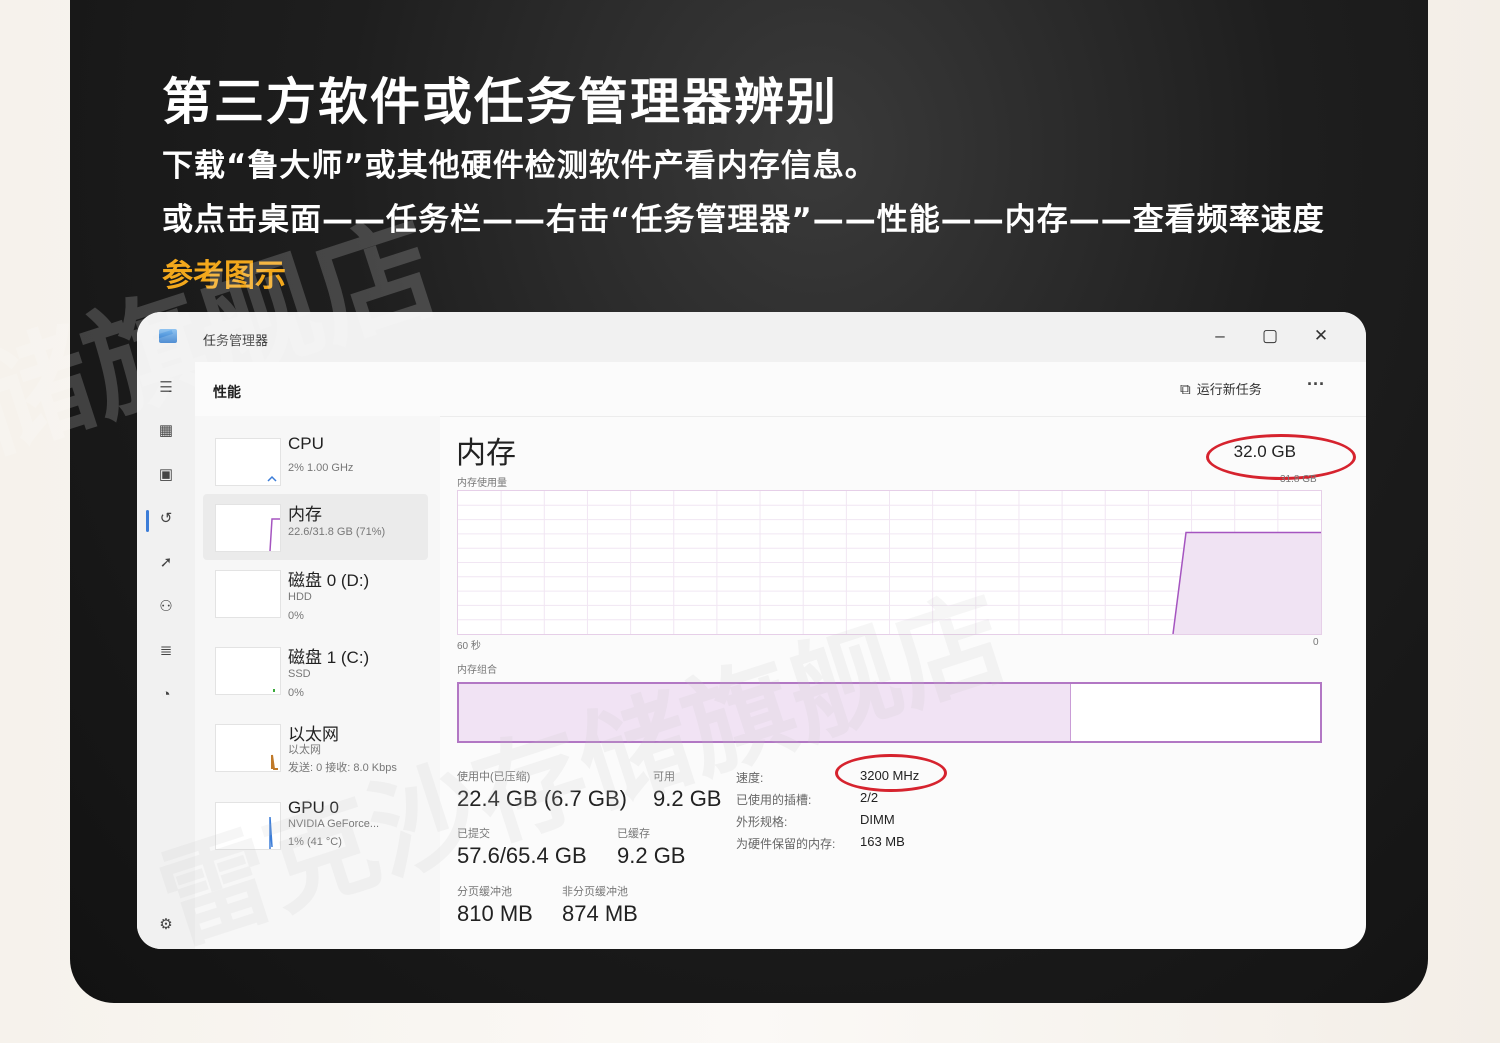  What do you see at coordinates (486, 453) in the screenshot?
I see `memory-title: 内存` at bounding box center [486, 453].